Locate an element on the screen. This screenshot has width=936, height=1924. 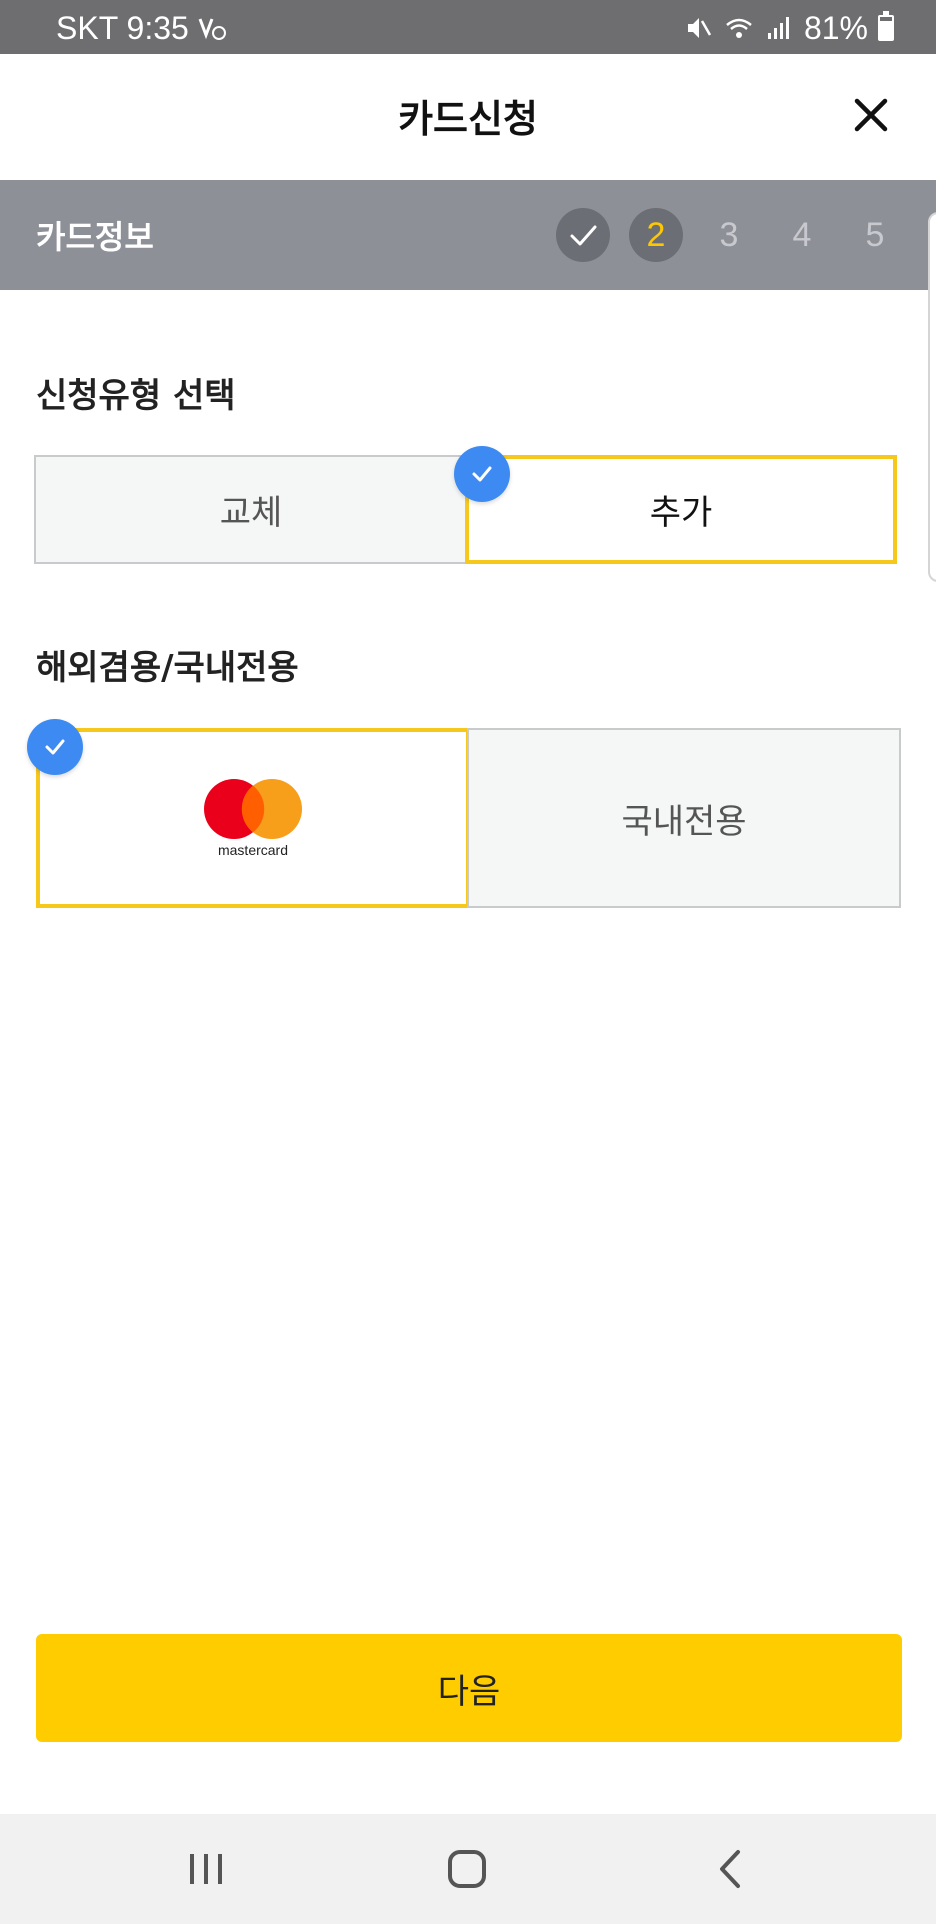
home-icon is located at coordinates (467, 1869).